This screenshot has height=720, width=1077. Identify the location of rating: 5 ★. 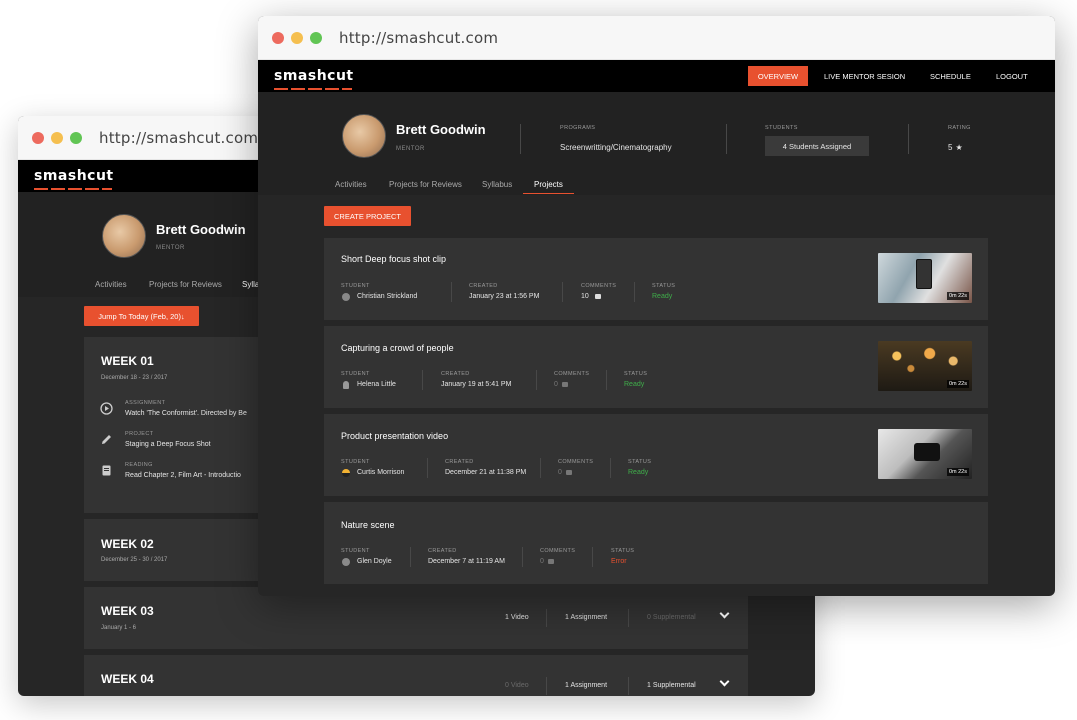
(955, 147).